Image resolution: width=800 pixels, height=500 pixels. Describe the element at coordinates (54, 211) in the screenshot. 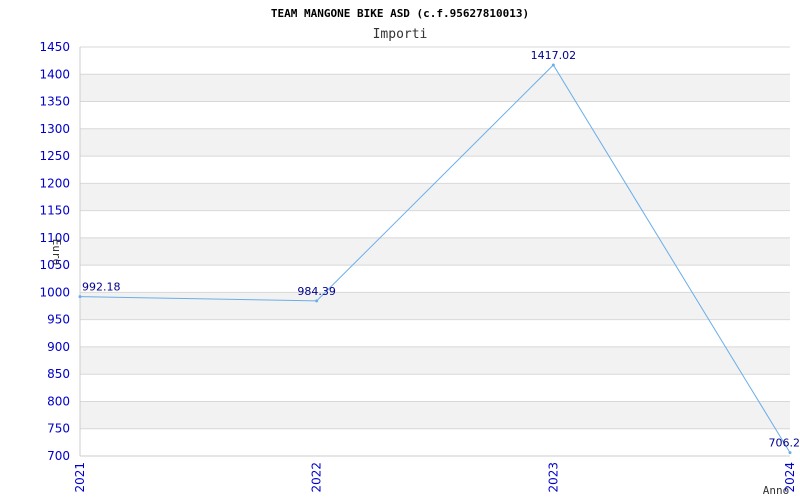

I see `y-tick-label: 1150` at that location.